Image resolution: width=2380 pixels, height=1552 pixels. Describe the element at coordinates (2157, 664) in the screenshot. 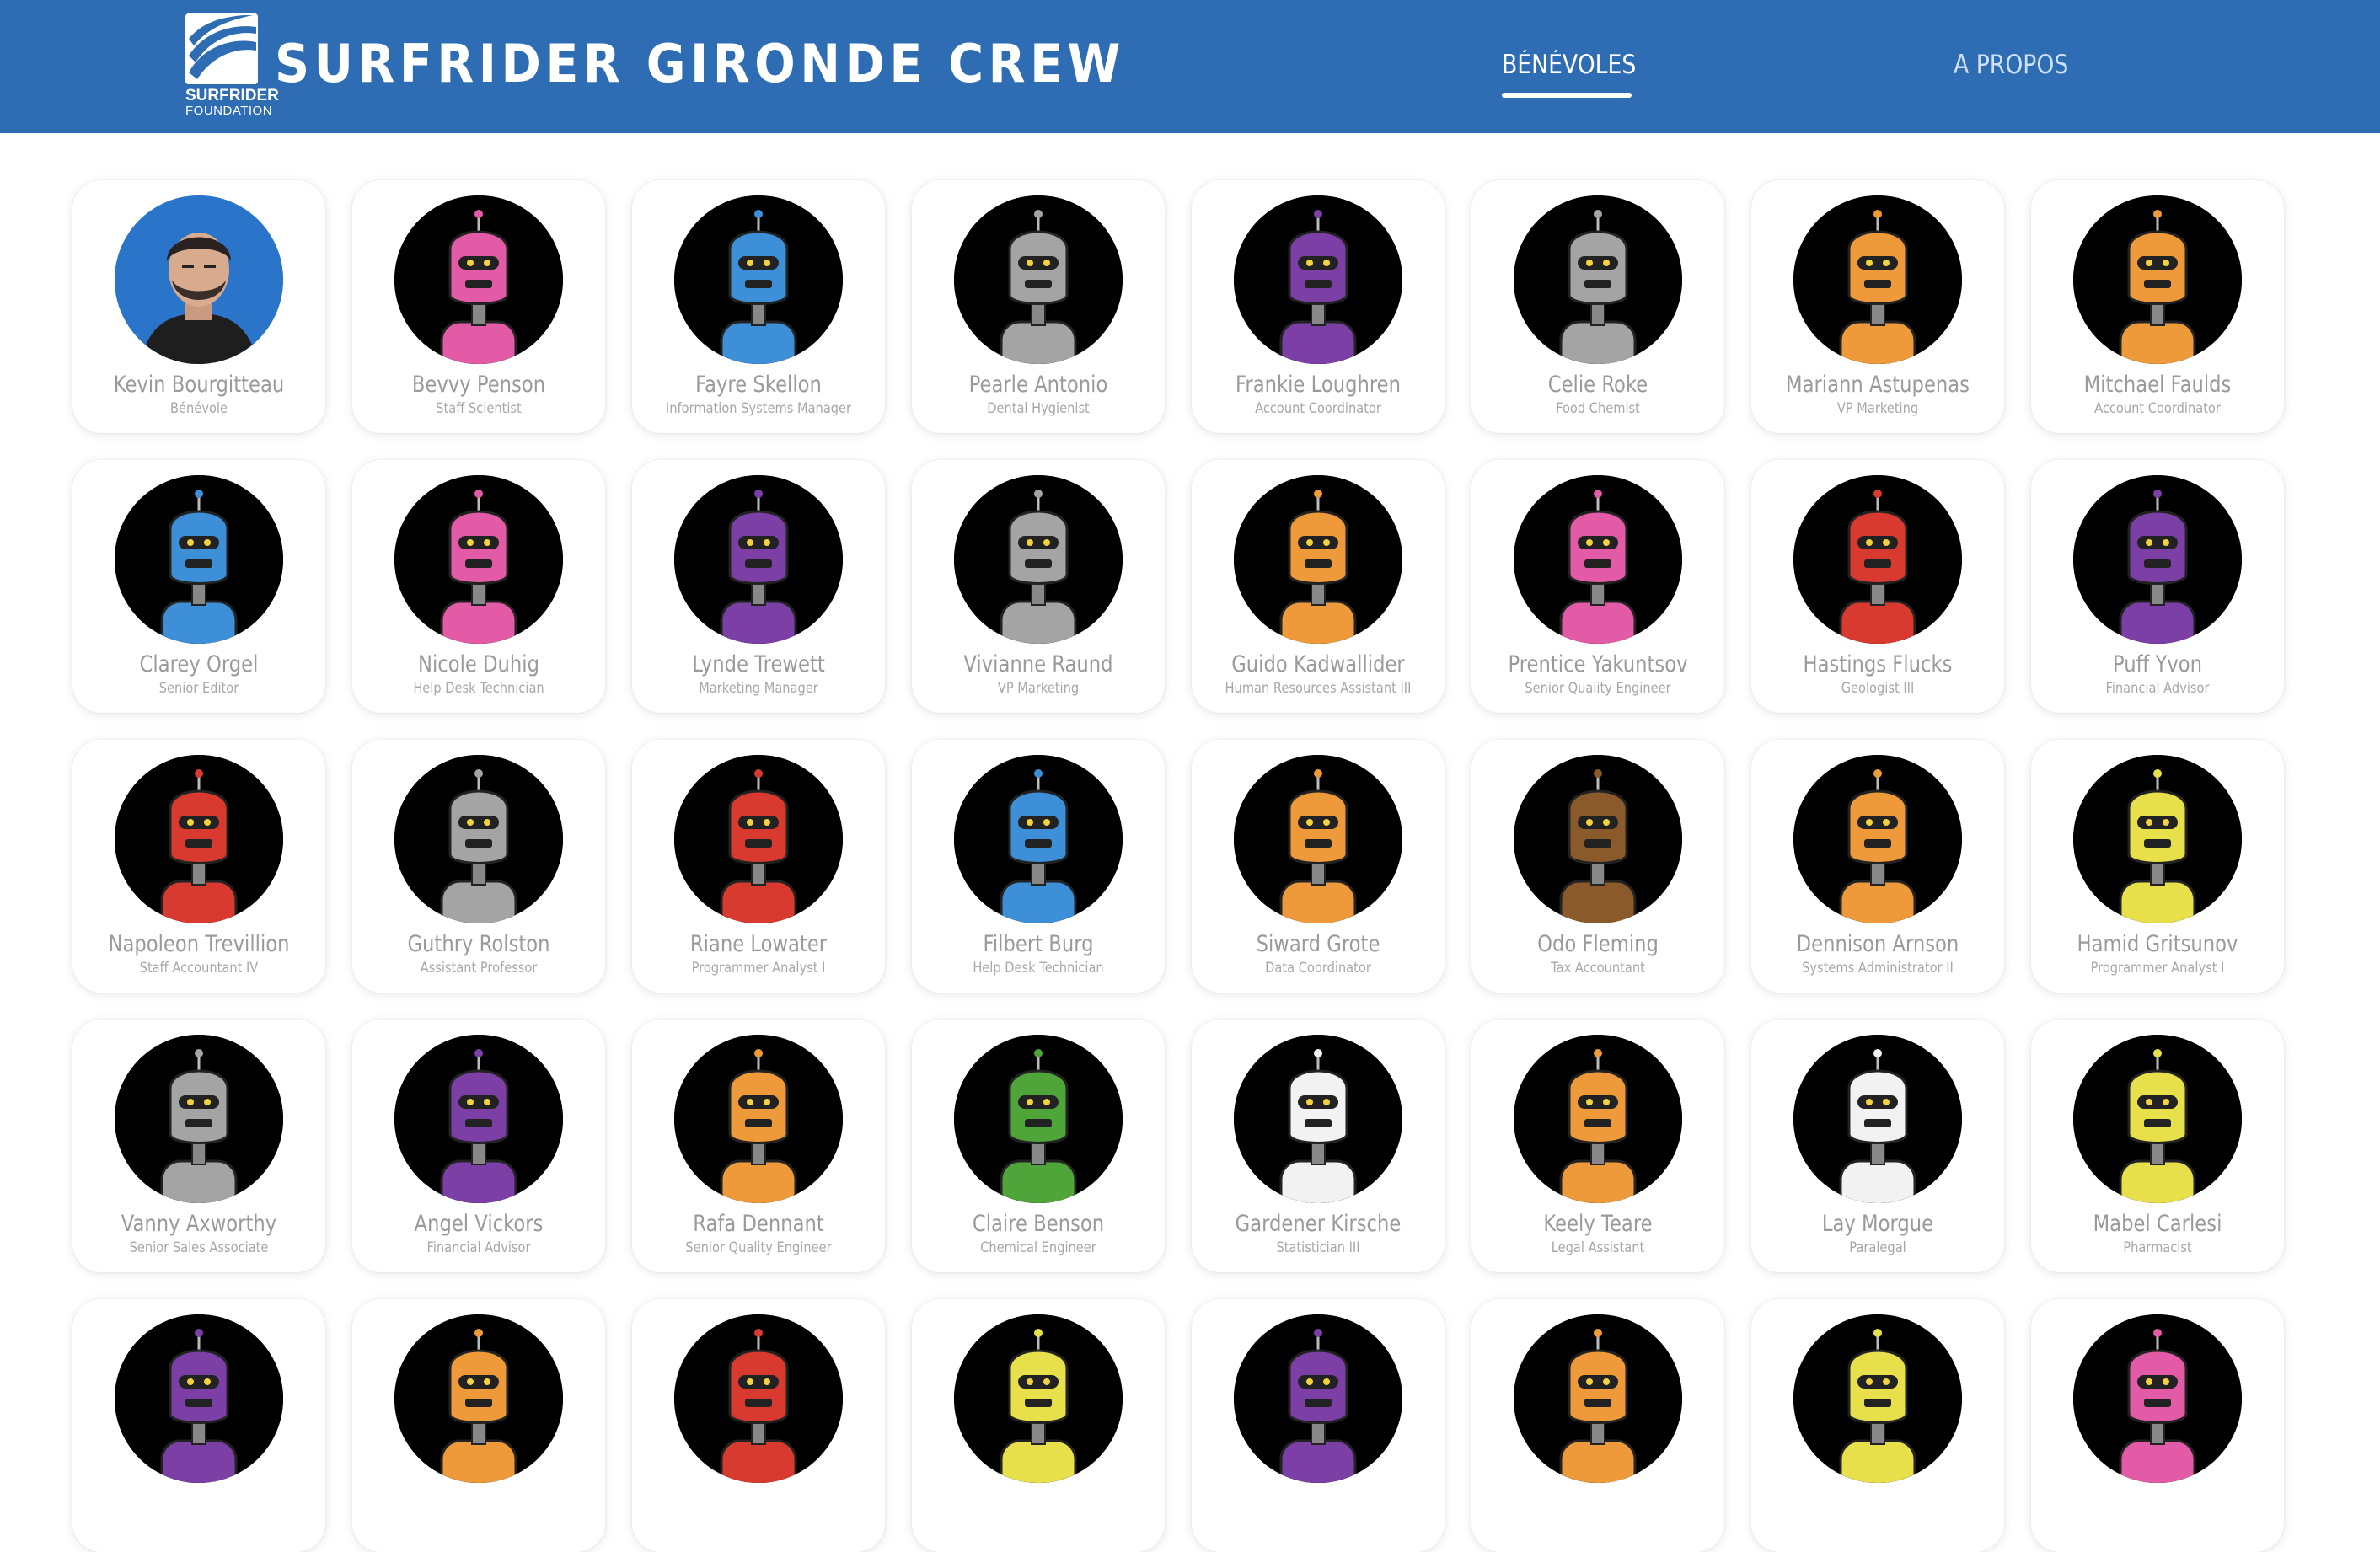

I see `volunteer-name: Puff Yvon` at that location.